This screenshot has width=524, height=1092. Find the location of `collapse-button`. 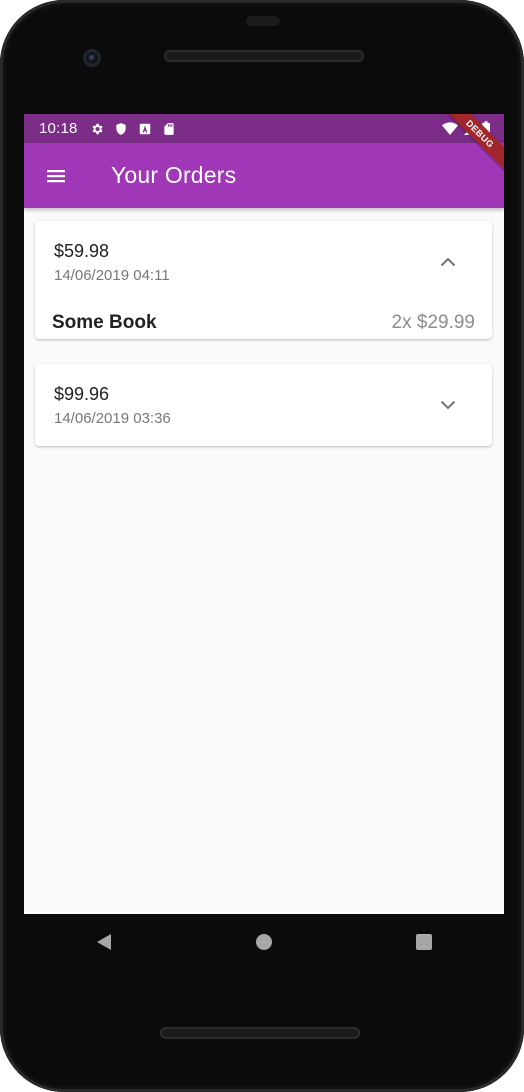

collapse-button is located at coordinates (448, 262).